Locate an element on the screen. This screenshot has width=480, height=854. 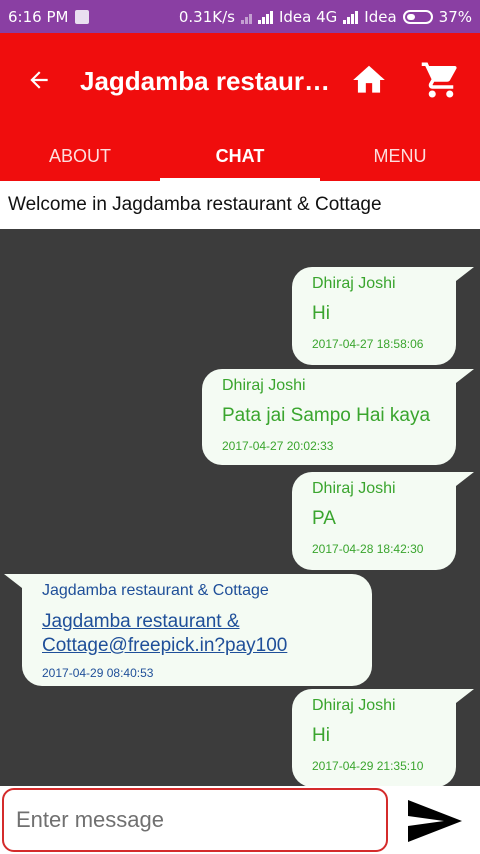
welcome-banner: Welcome in Jagdamba restaurant & Cottage is located at coordinates (240, 205).